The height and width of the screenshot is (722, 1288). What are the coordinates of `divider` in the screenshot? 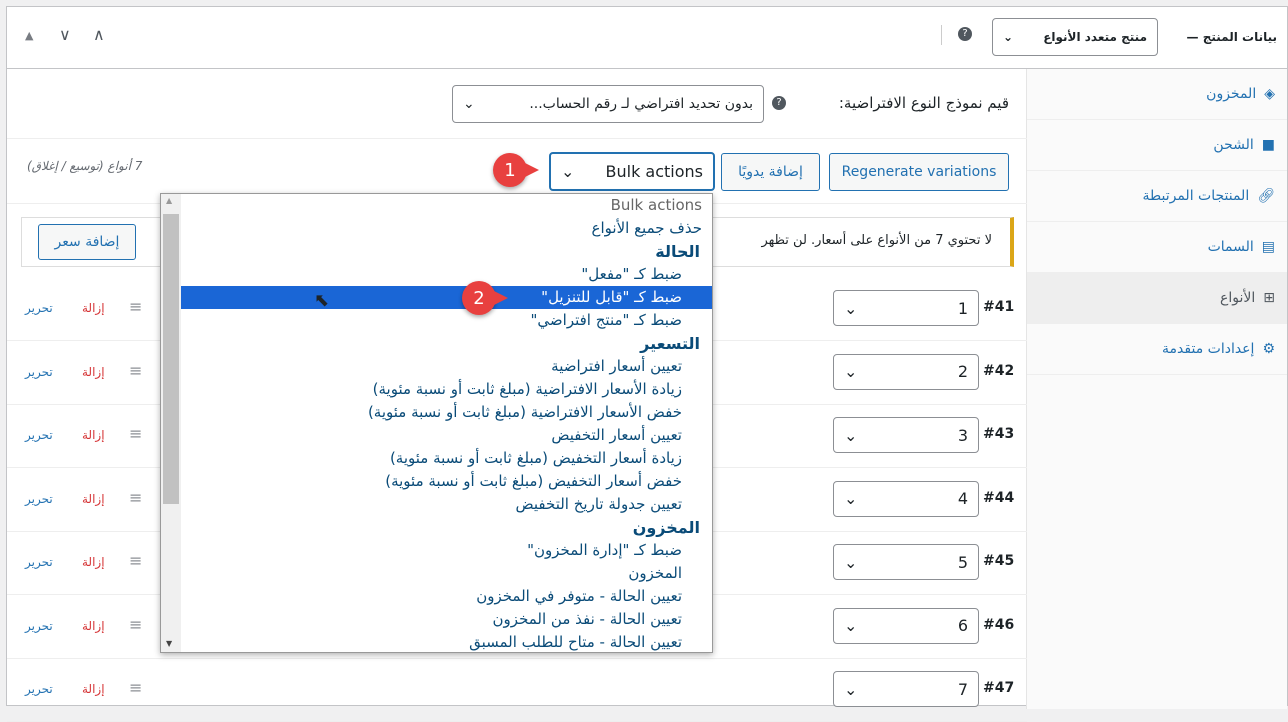 It's located at (517, 138).